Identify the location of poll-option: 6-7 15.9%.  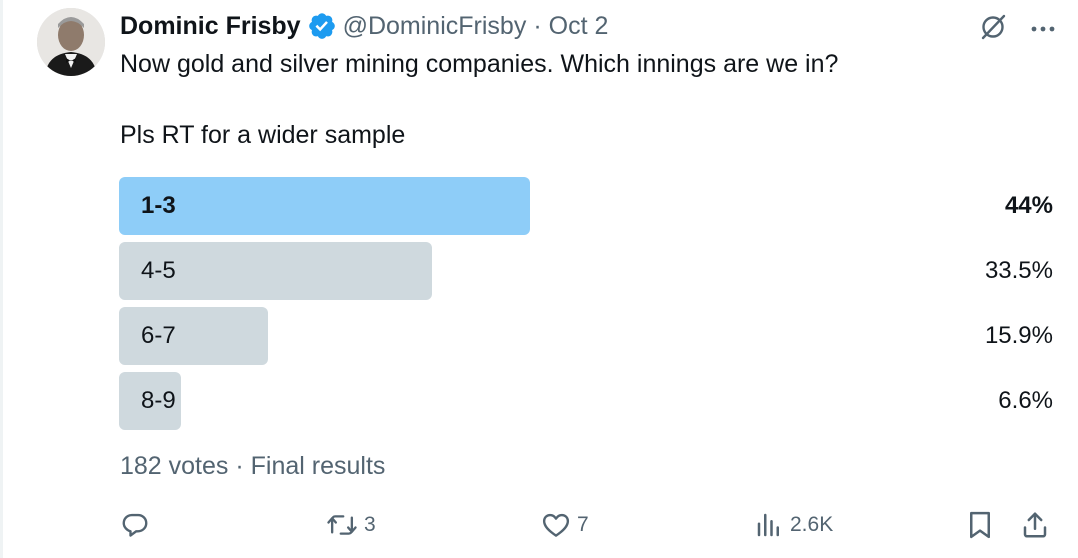
(586, 336).